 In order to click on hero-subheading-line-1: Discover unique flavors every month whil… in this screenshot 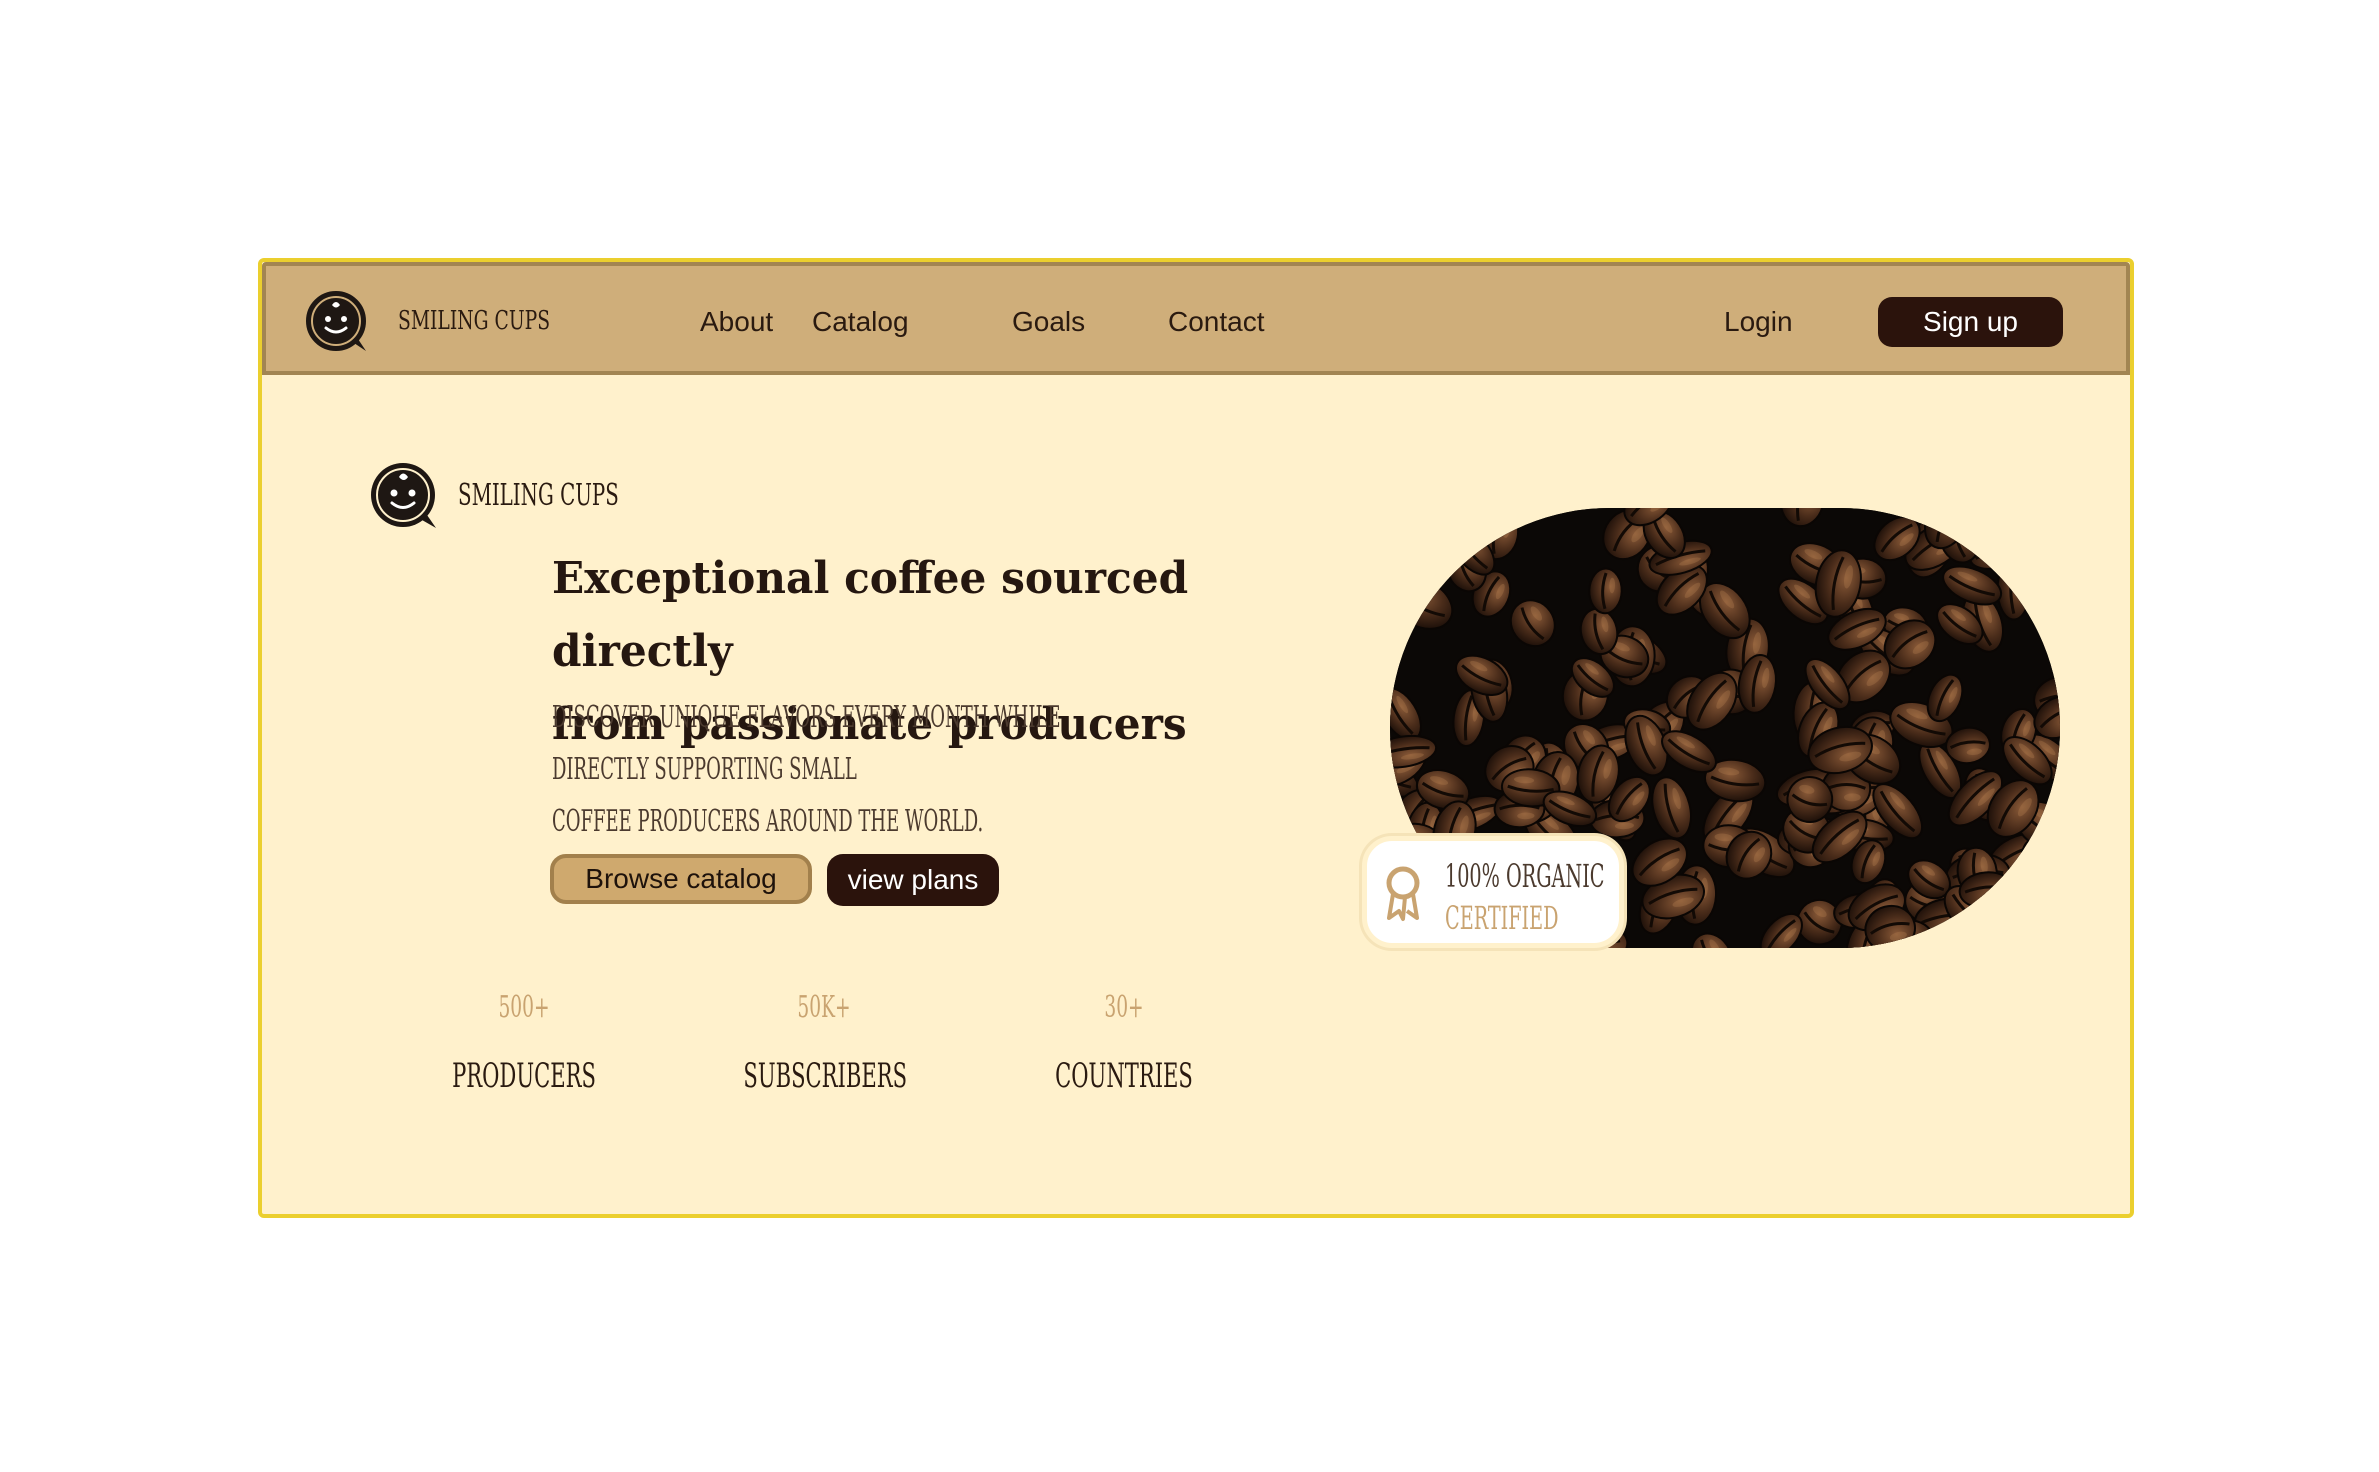, I will do `click(806, 743)`.